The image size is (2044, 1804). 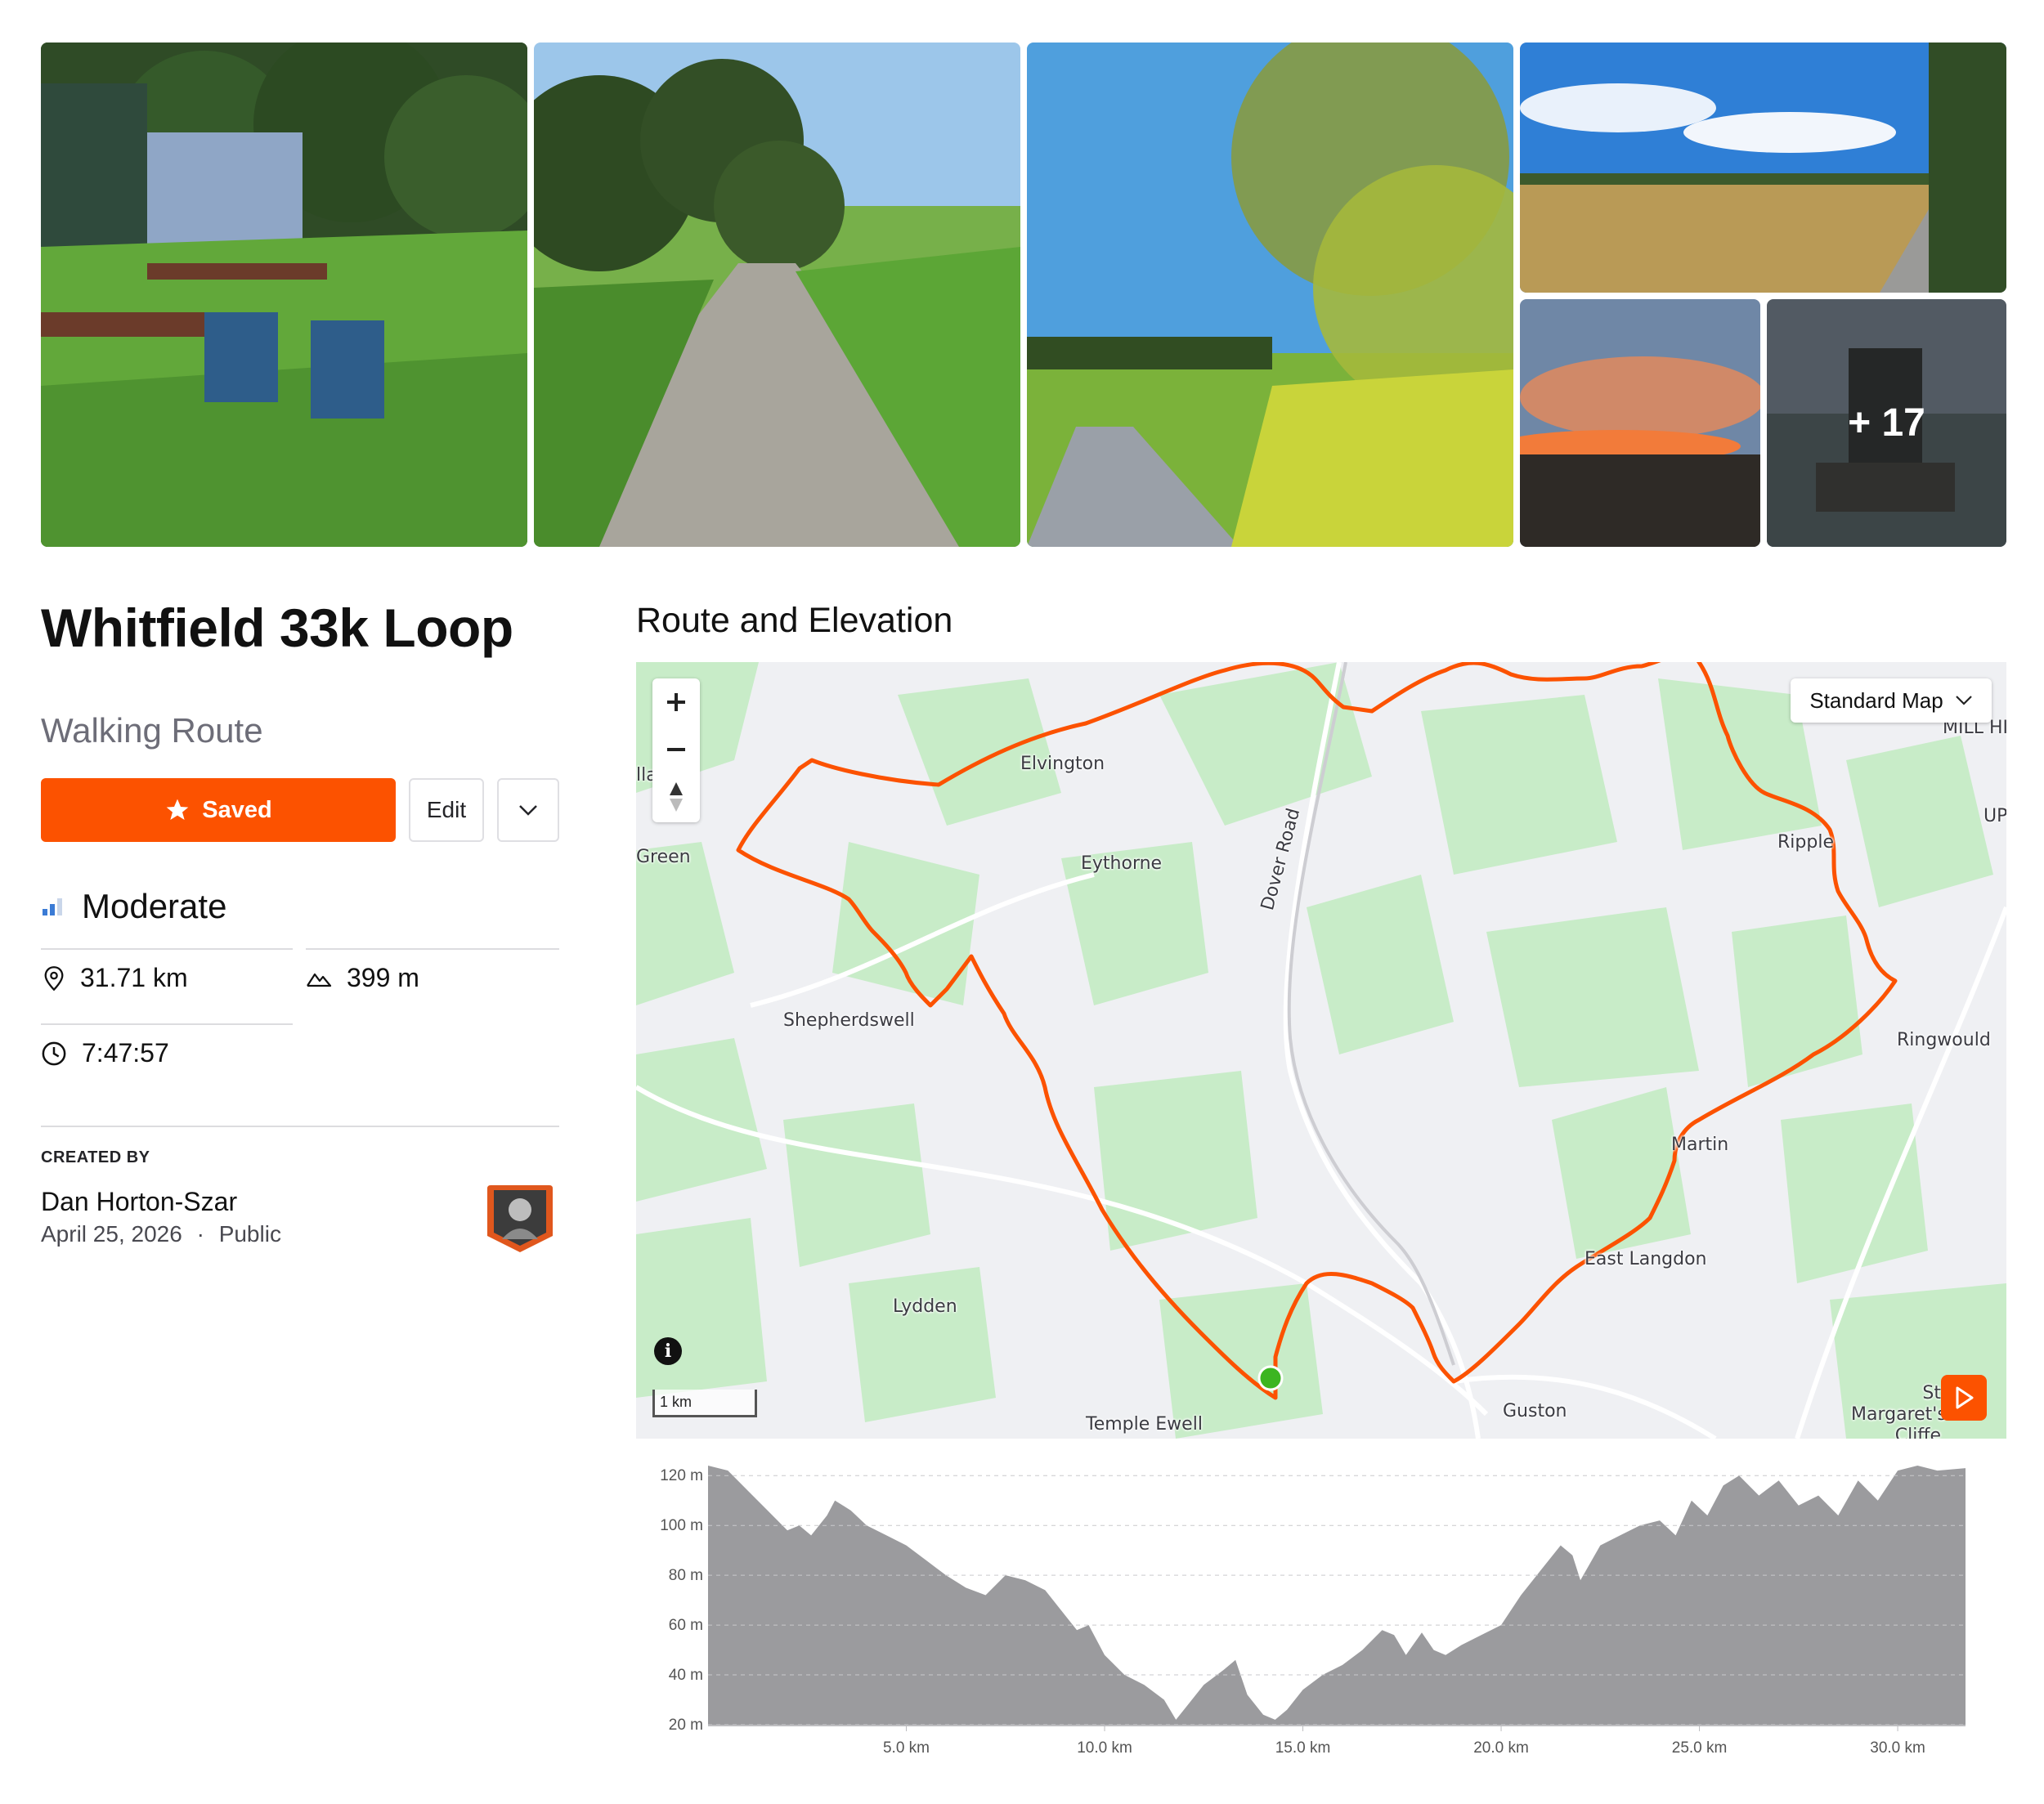 What do you see at coordinates (54, 1053) in the screenshot?
I see `clock-icon` at bounding box center [54, 1053].